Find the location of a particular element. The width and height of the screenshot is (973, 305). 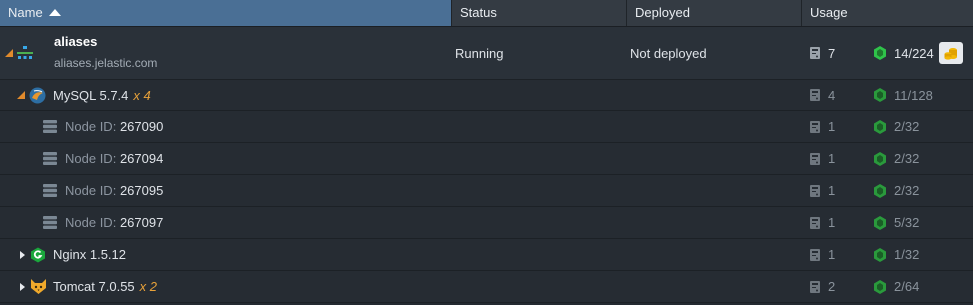

node-id-cell: Node ID: 267094 is located at coordinates (114, 158).